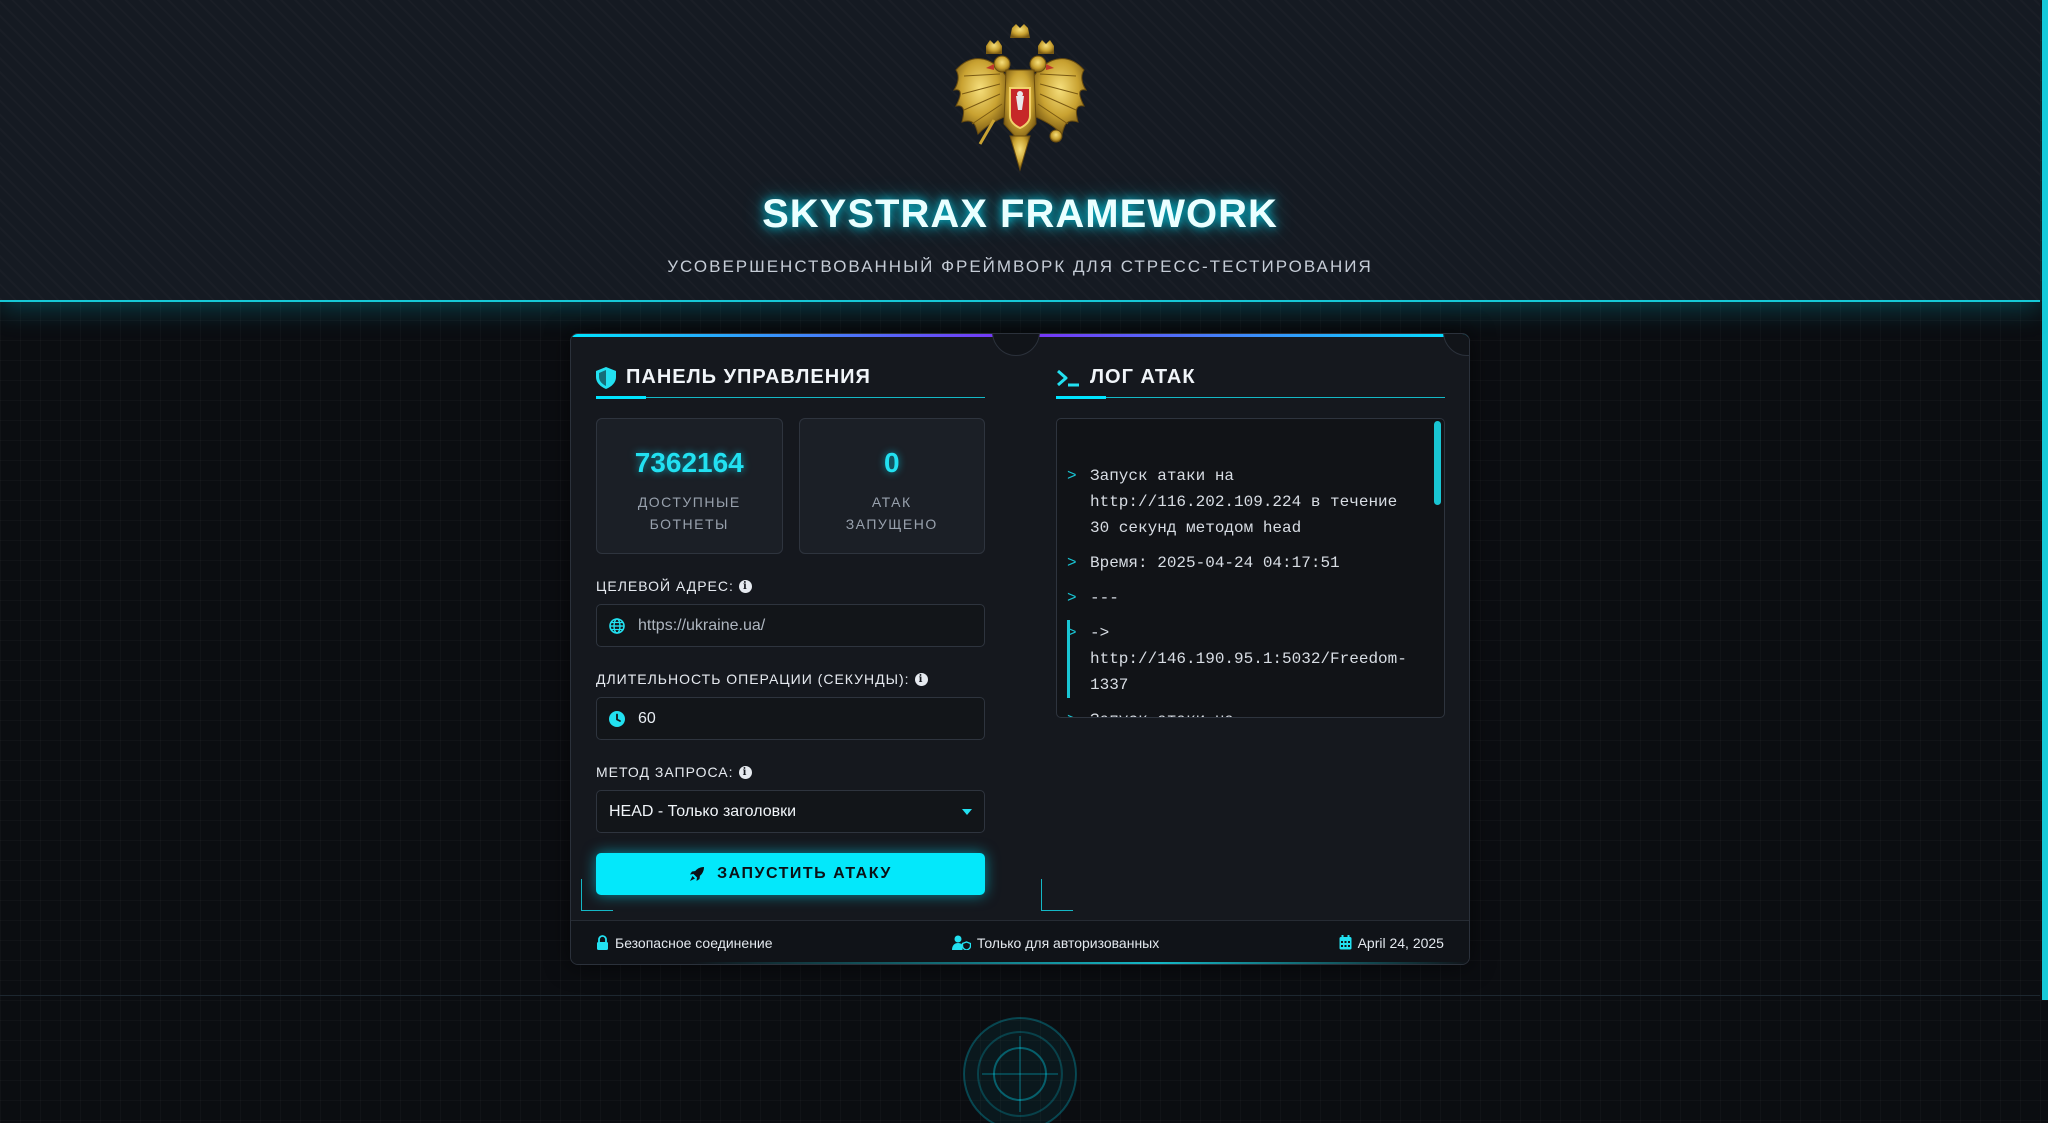 The width and height of the screenshot is (2048, 1123). What do you see at coordinates (891, 513) in the screenshot?
I see `stat-label: АТАК ЗАПУЩЕНО` at bounding box center [891, 513].